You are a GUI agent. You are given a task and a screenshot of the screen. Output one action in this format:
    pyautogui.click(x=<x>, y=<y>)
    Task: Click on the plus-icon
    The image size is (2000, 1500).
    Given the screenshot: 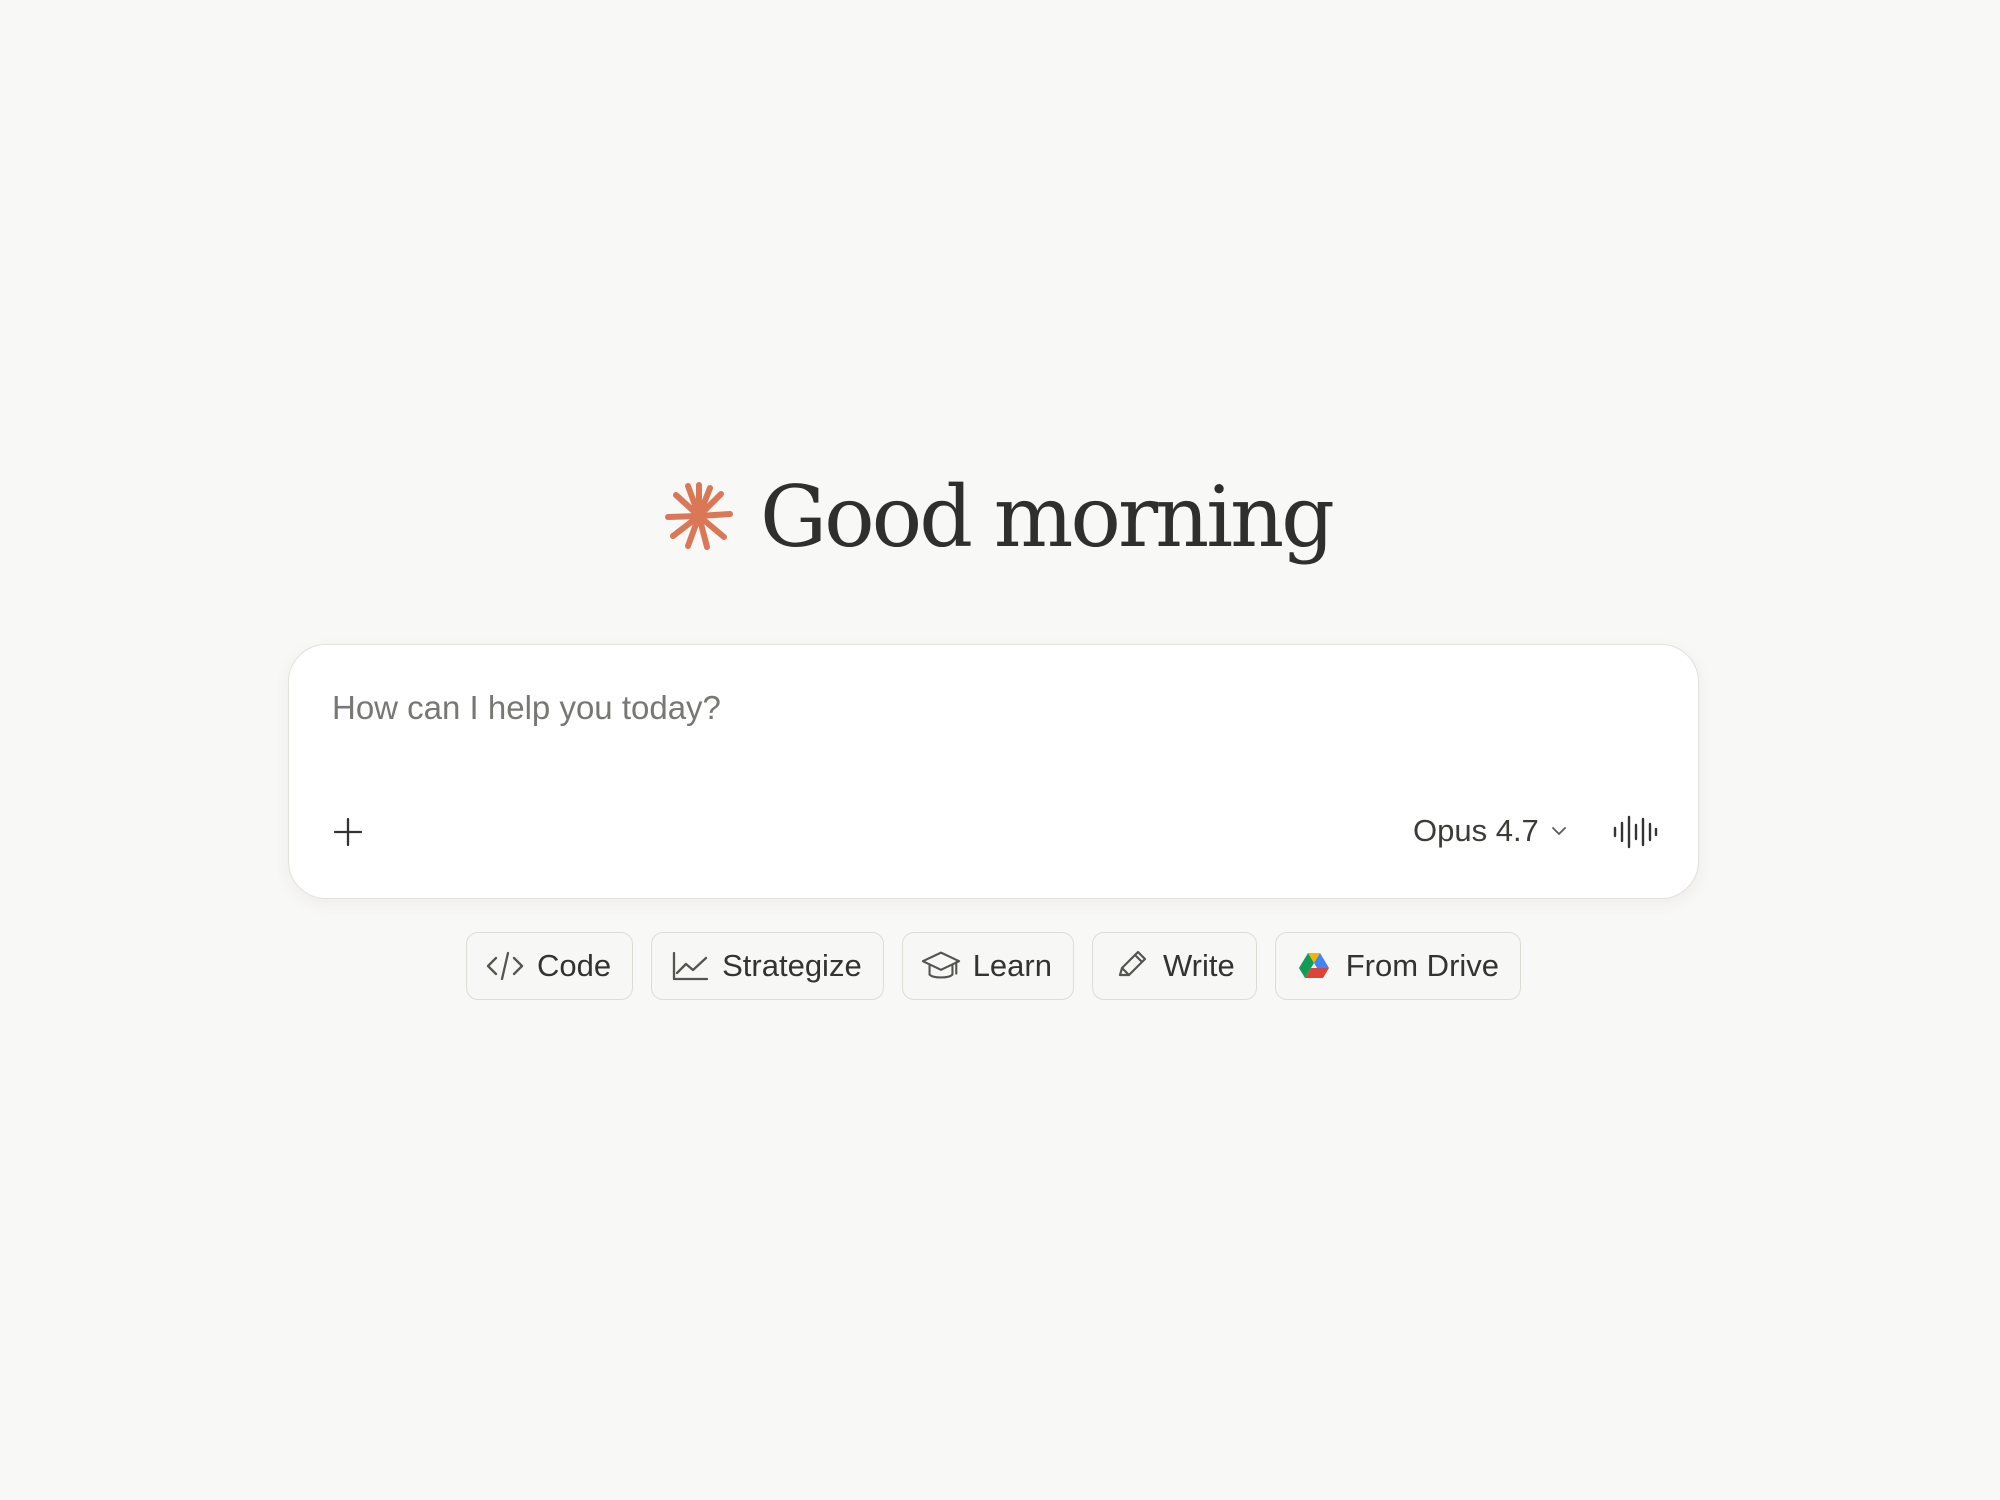 What is the action you would take?
    pyautogui.click(x=348, y=832)
    